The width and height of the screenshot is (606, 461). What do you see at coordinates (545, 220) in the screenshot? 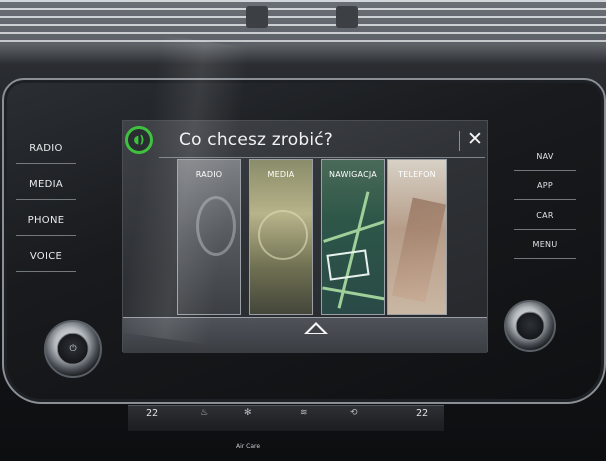
I see `car-button: CAR` at bounding box center [545, 220].